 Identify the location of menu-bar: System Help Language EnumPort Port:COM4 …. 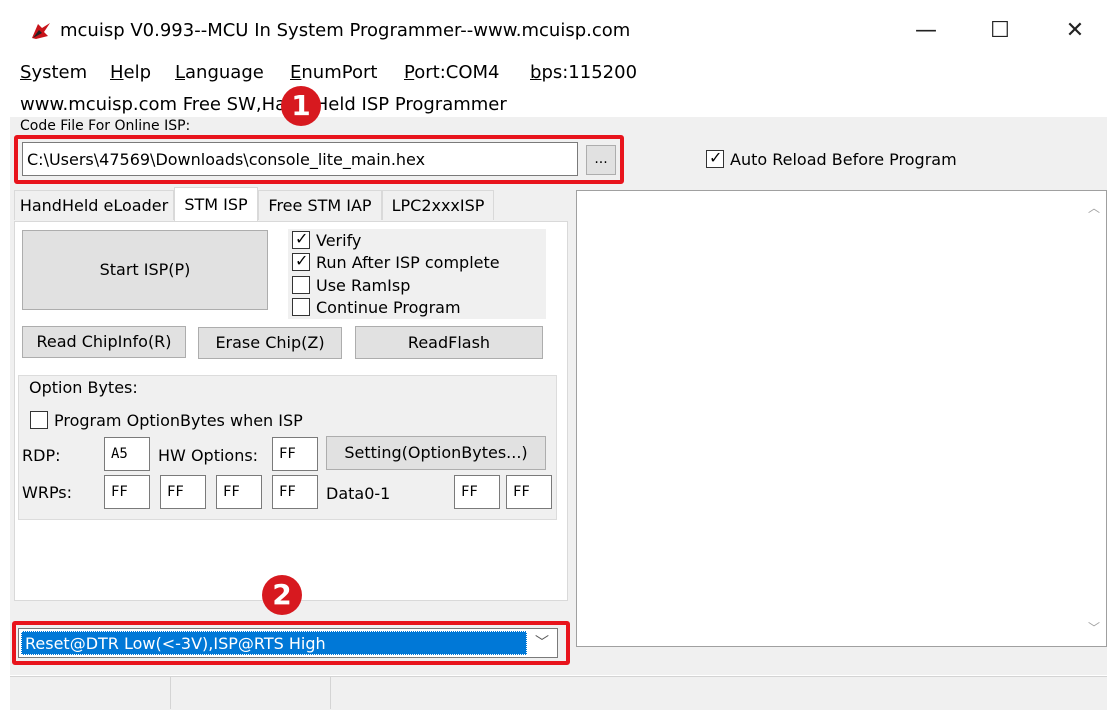
(553, 75).